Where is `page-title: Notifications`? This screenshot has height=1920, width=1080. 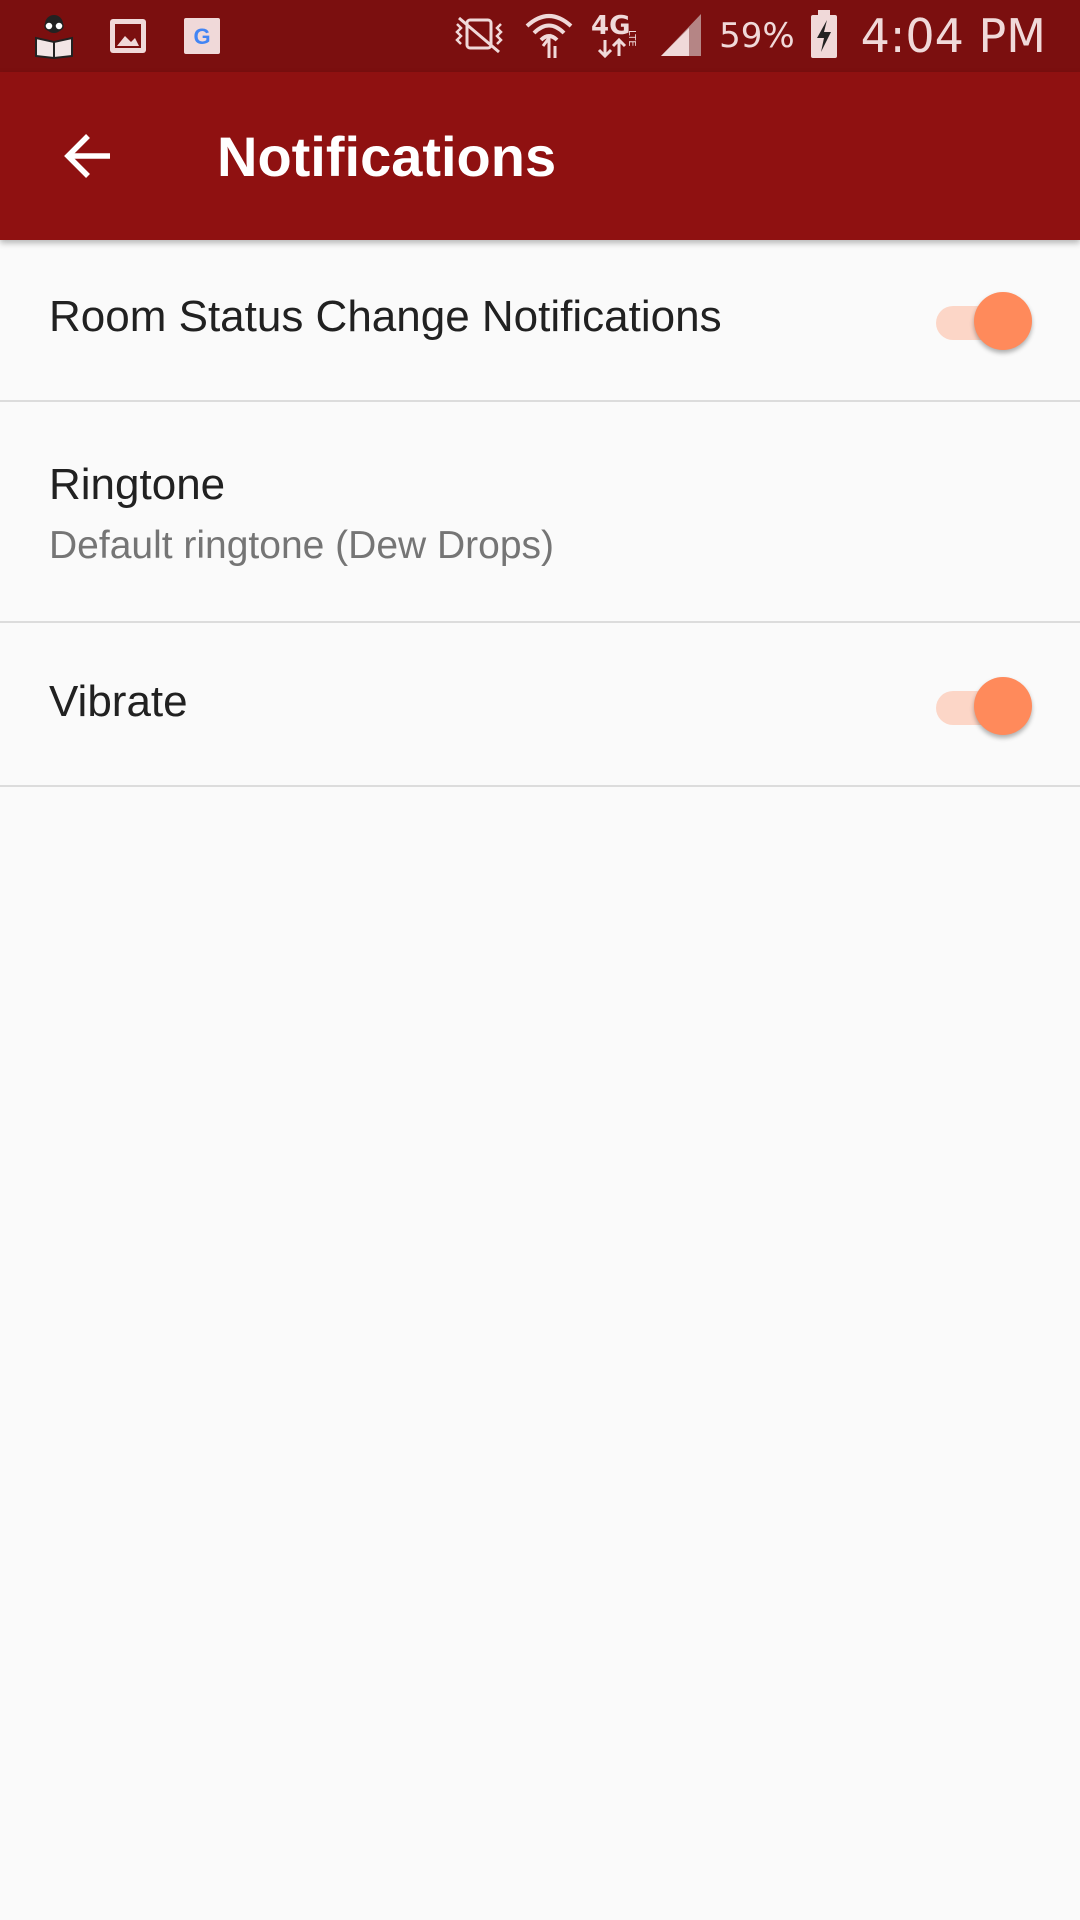
page-title: Notifications is located at coordinates (387, 156).